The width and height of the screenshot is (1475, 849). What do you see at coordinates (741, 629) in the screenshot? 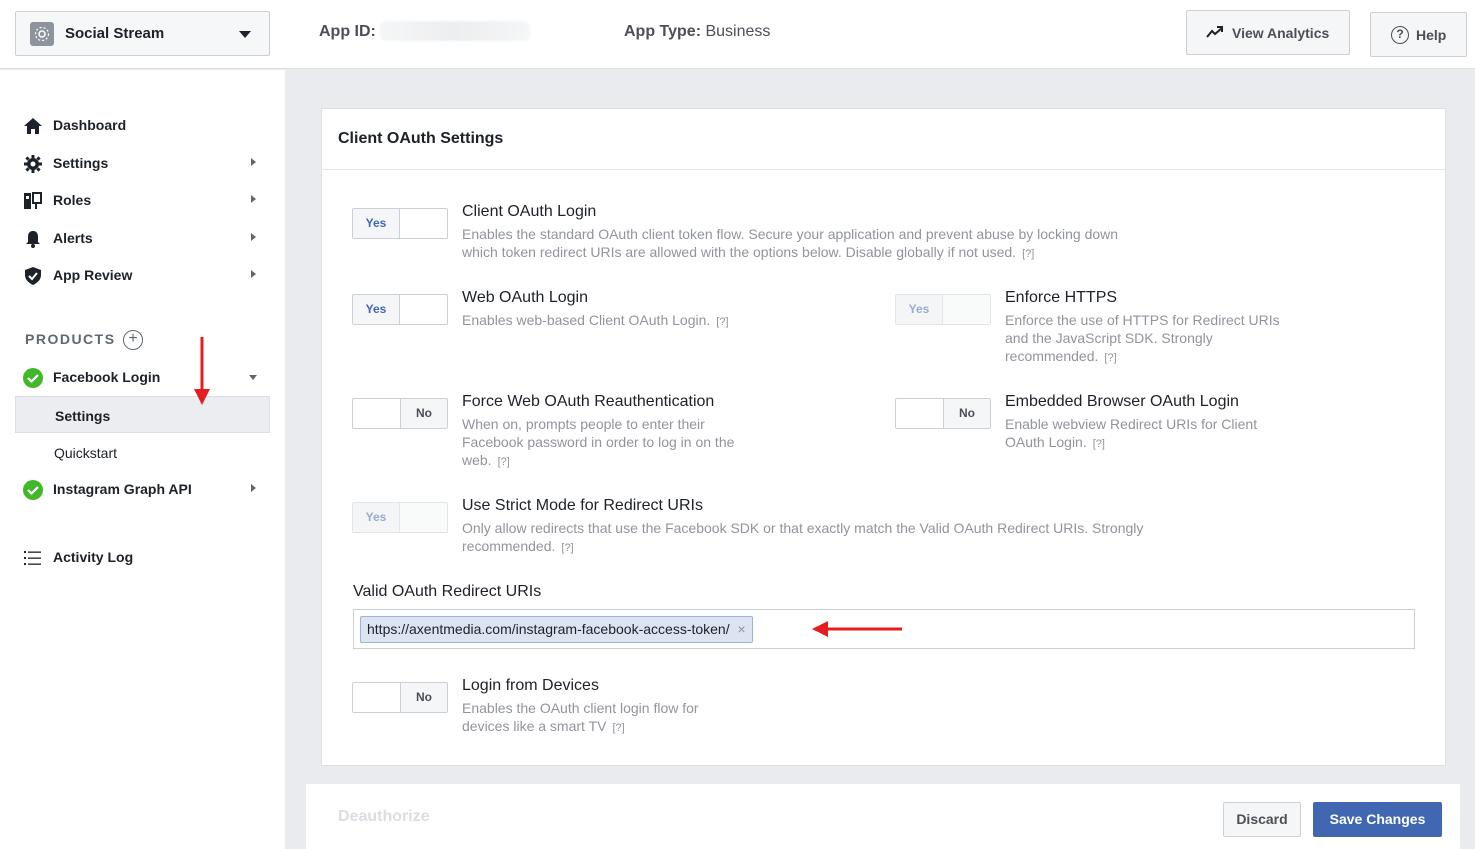
I see `remove-token-icon: ×` at bounding box center [741, 629].